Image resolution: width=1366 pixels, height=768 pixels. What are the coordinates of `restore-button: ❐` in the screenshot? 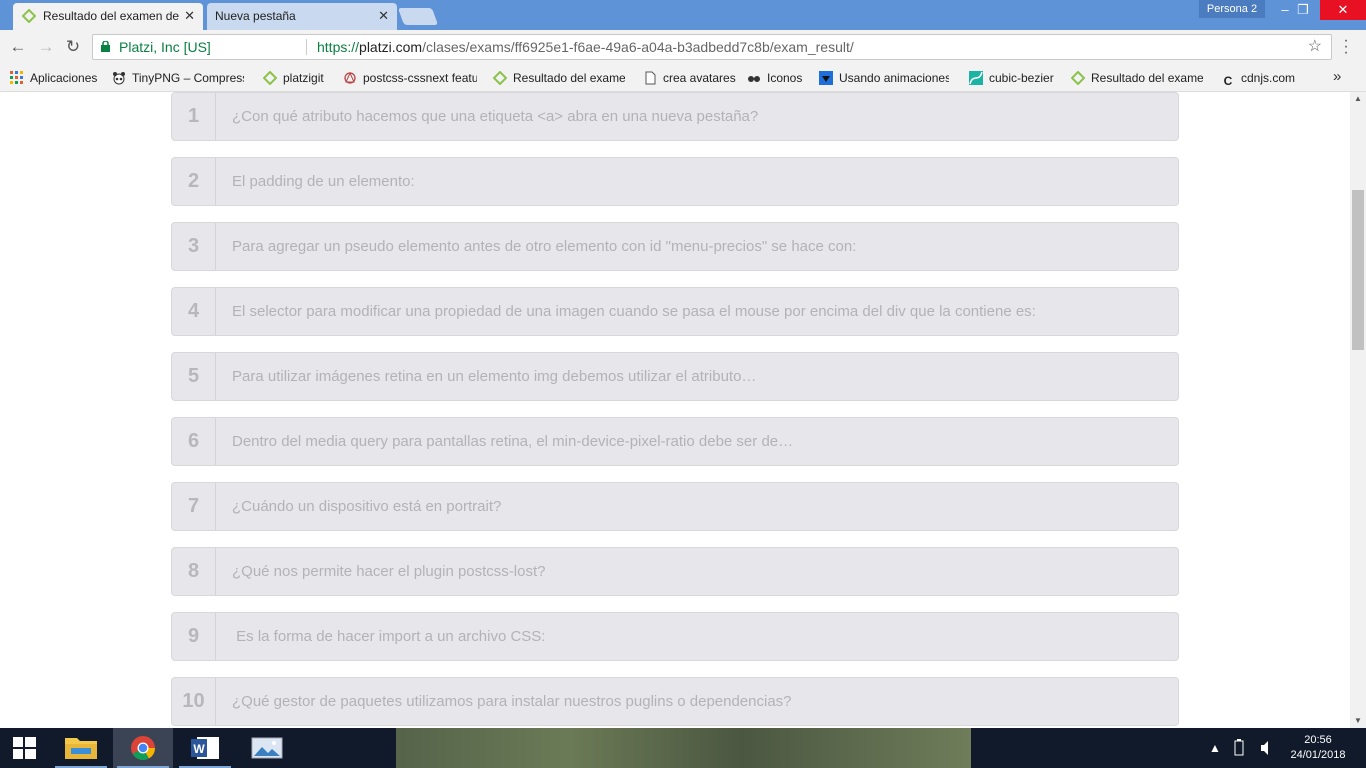 It's located at (1303, 10).